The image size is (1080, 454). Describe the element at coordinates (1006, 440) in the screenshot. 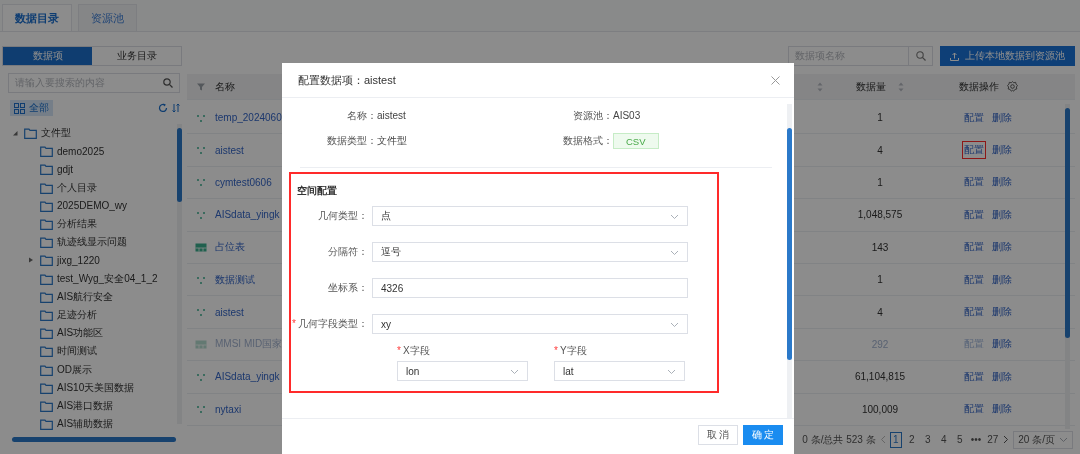

I see `chevron-right-icon` at that location.